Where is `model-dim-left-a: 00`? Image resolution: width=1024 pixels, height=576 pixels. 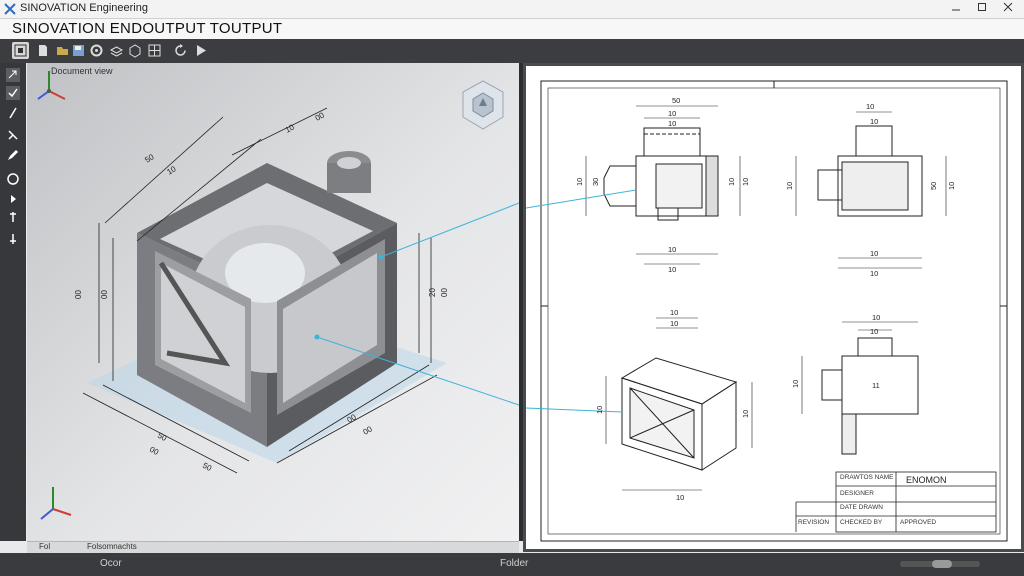
model-dim-left-a: 00 is located at coordinates (78, 294).